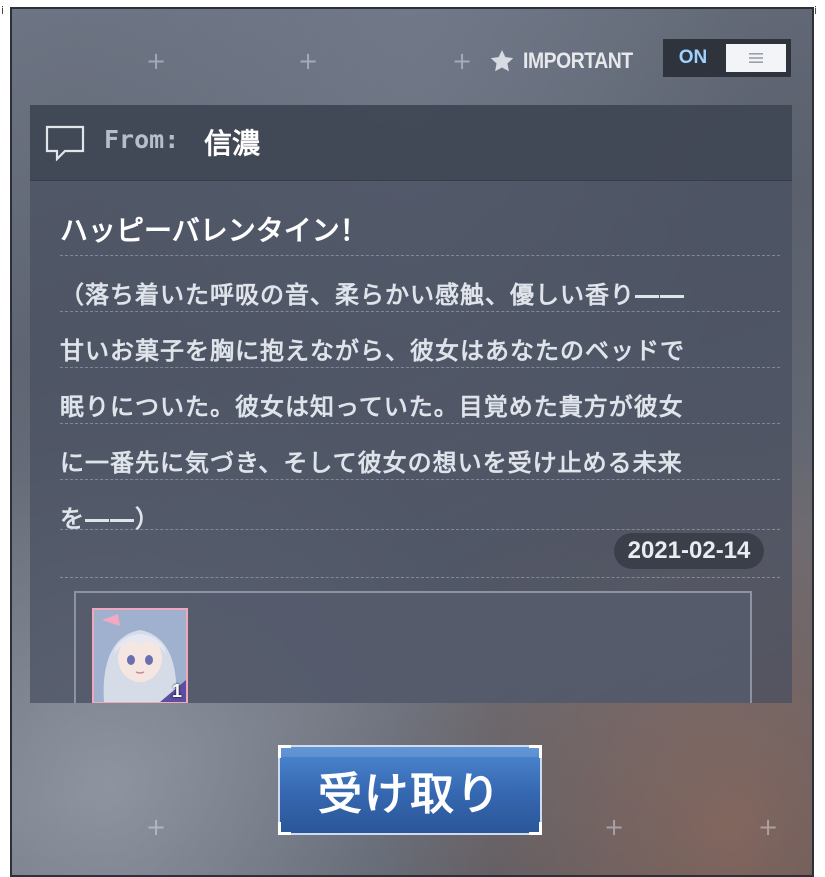 Image resolution: width=825 pixels, height=877 pixels. What do you see at coordinates (214, 230) in the screenshot?
I see `mail-title: ハッピーバレンタイン！` at bounding box center [214, 230].